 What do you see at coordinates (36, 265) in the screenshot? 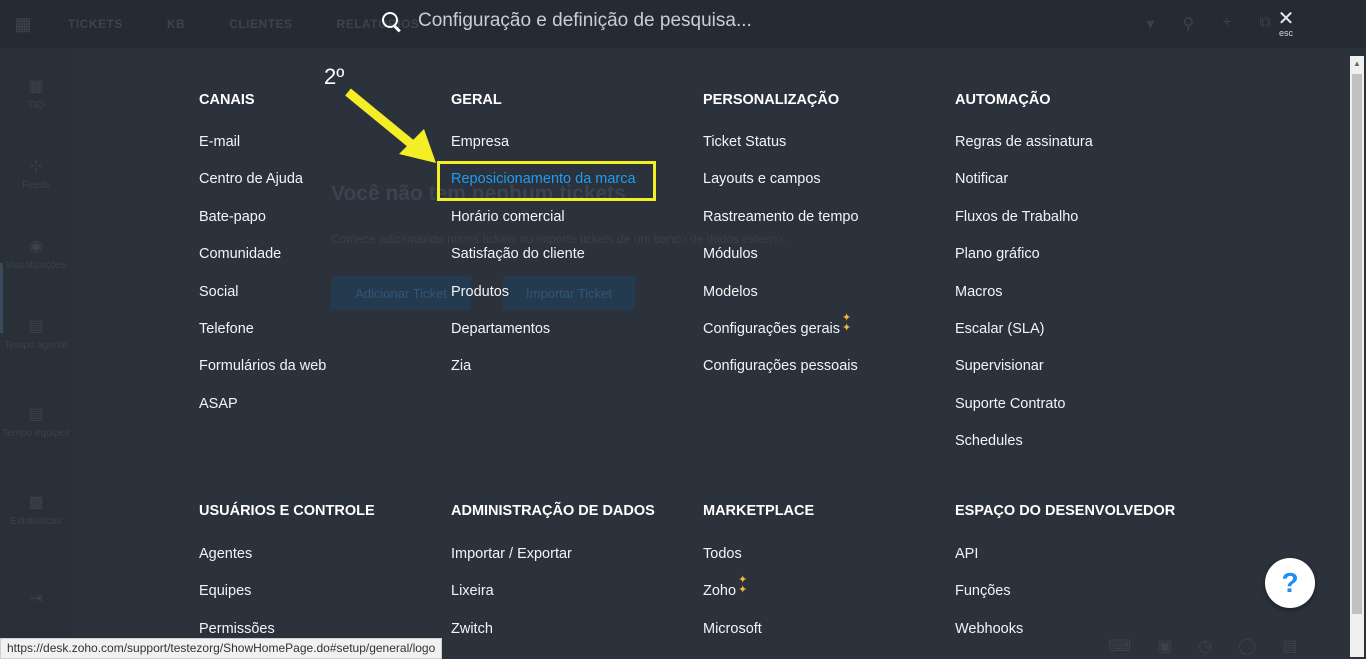
I see `rail-label: Visualizações` at bounding box center [36, 265].